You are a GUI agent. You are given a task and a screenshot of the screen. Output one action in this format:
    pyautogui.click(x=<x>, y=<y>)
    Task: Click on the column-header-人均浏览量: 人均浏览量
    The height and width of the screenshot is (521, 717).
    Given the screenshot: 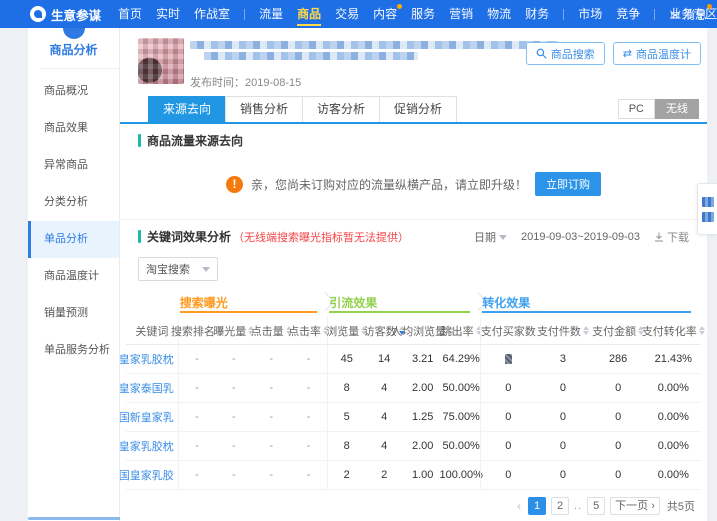 What is the action you would take?
    pyautogui.click(x=423, y=331)
    